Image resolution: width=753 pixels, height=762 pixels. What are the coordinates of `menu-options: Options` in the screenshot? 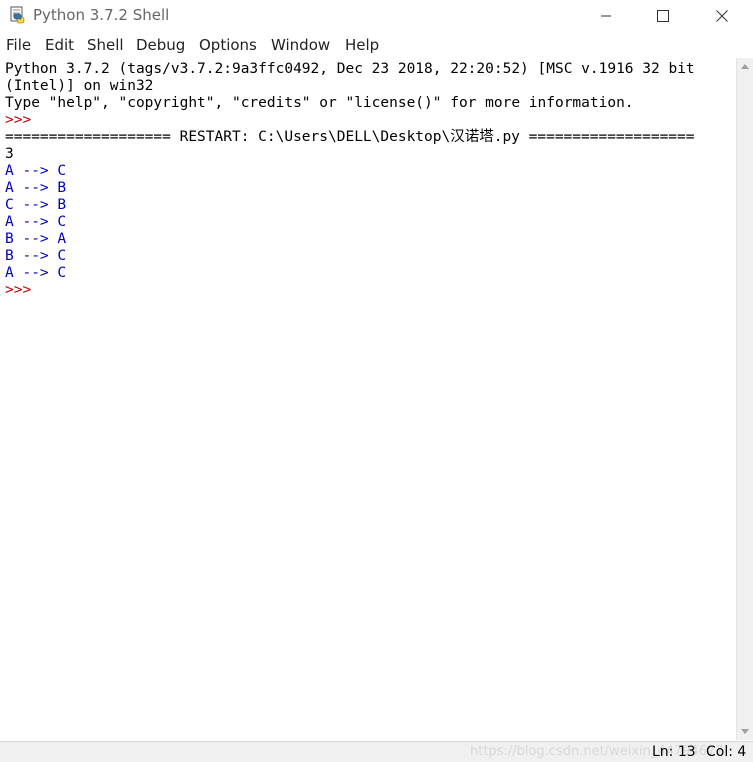 It's located at (228, 45).